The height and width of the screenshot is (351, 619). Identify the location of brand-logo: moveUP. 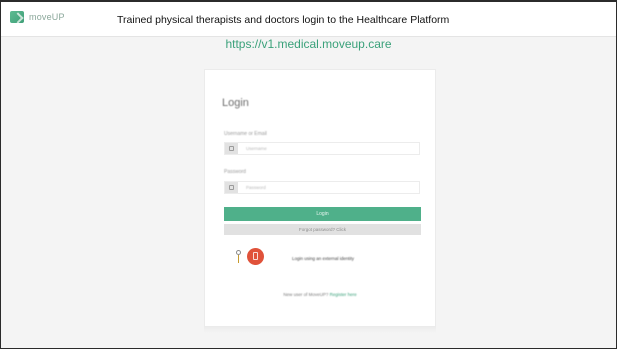
(37, 17).